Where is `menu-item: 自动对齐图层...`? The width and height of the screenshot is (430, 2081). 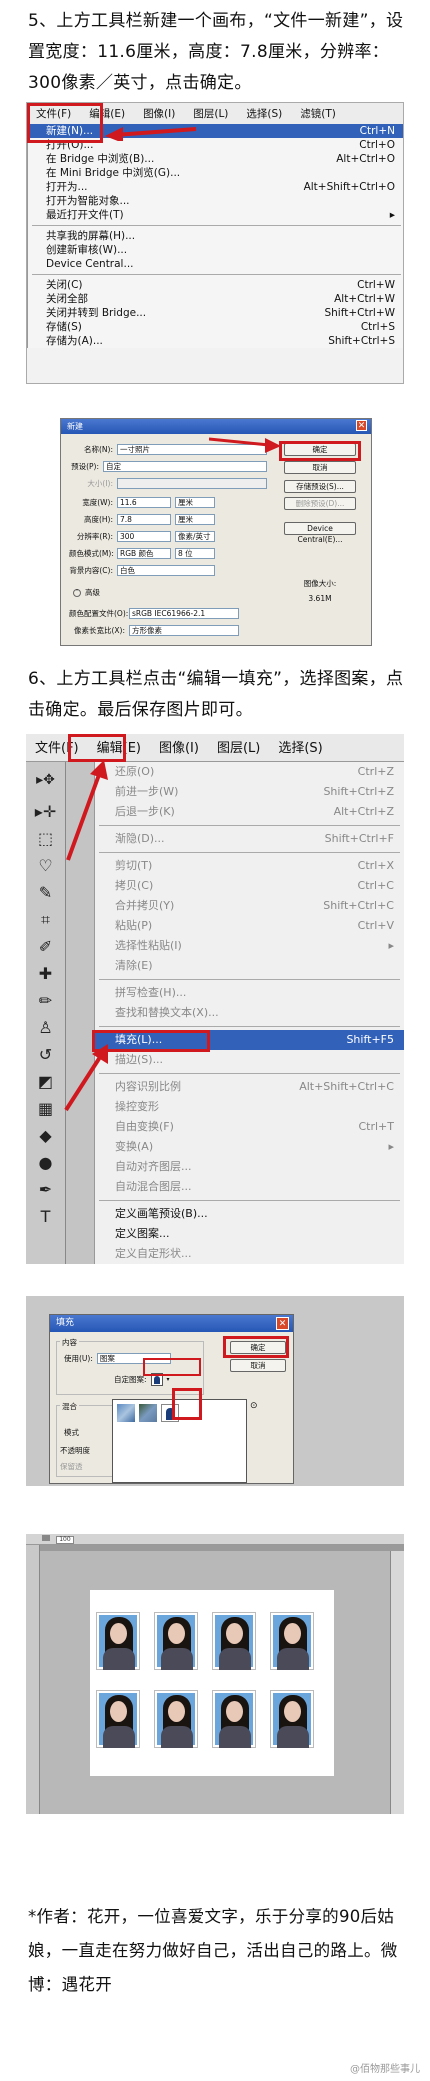
menu-item: 自动对齐图层... is located at coordinates (249, 1167).